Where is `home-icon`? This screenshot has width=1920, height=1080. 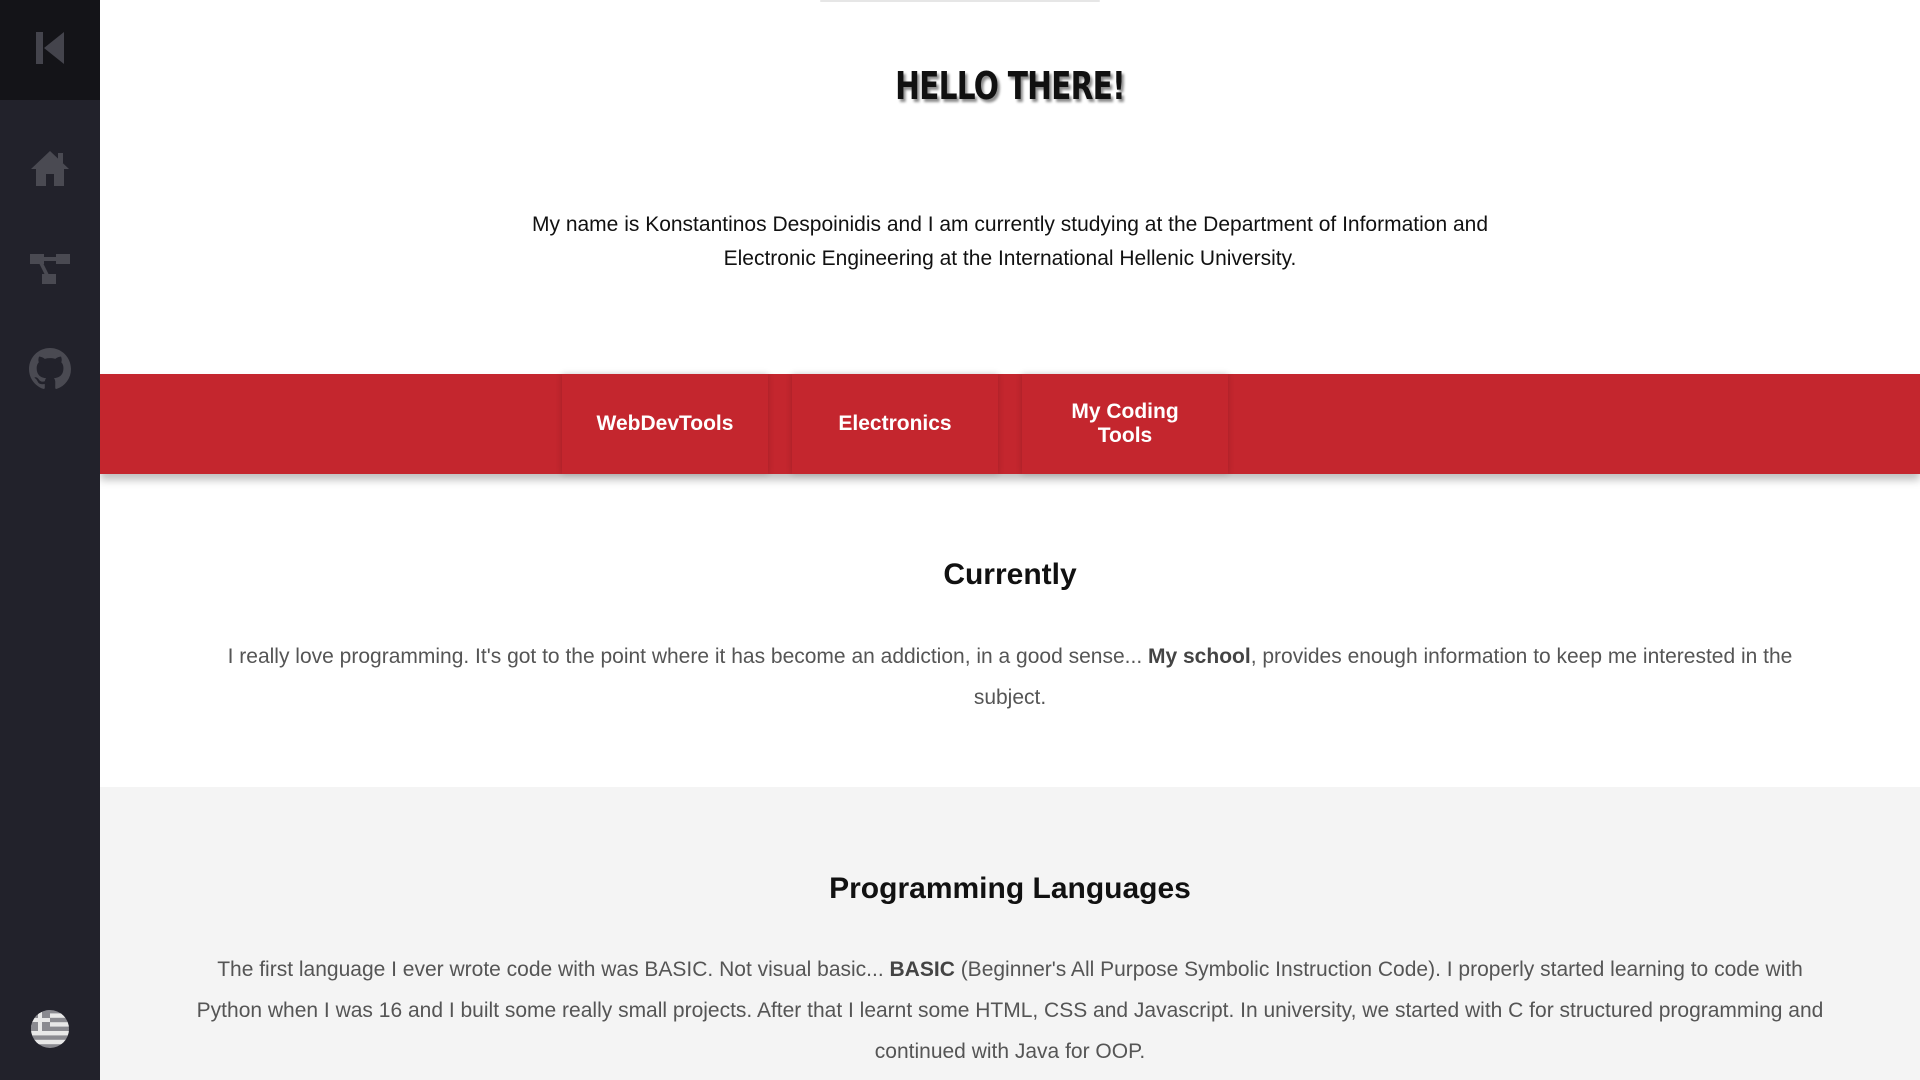
home-icon is located at coordinates (50, 168).